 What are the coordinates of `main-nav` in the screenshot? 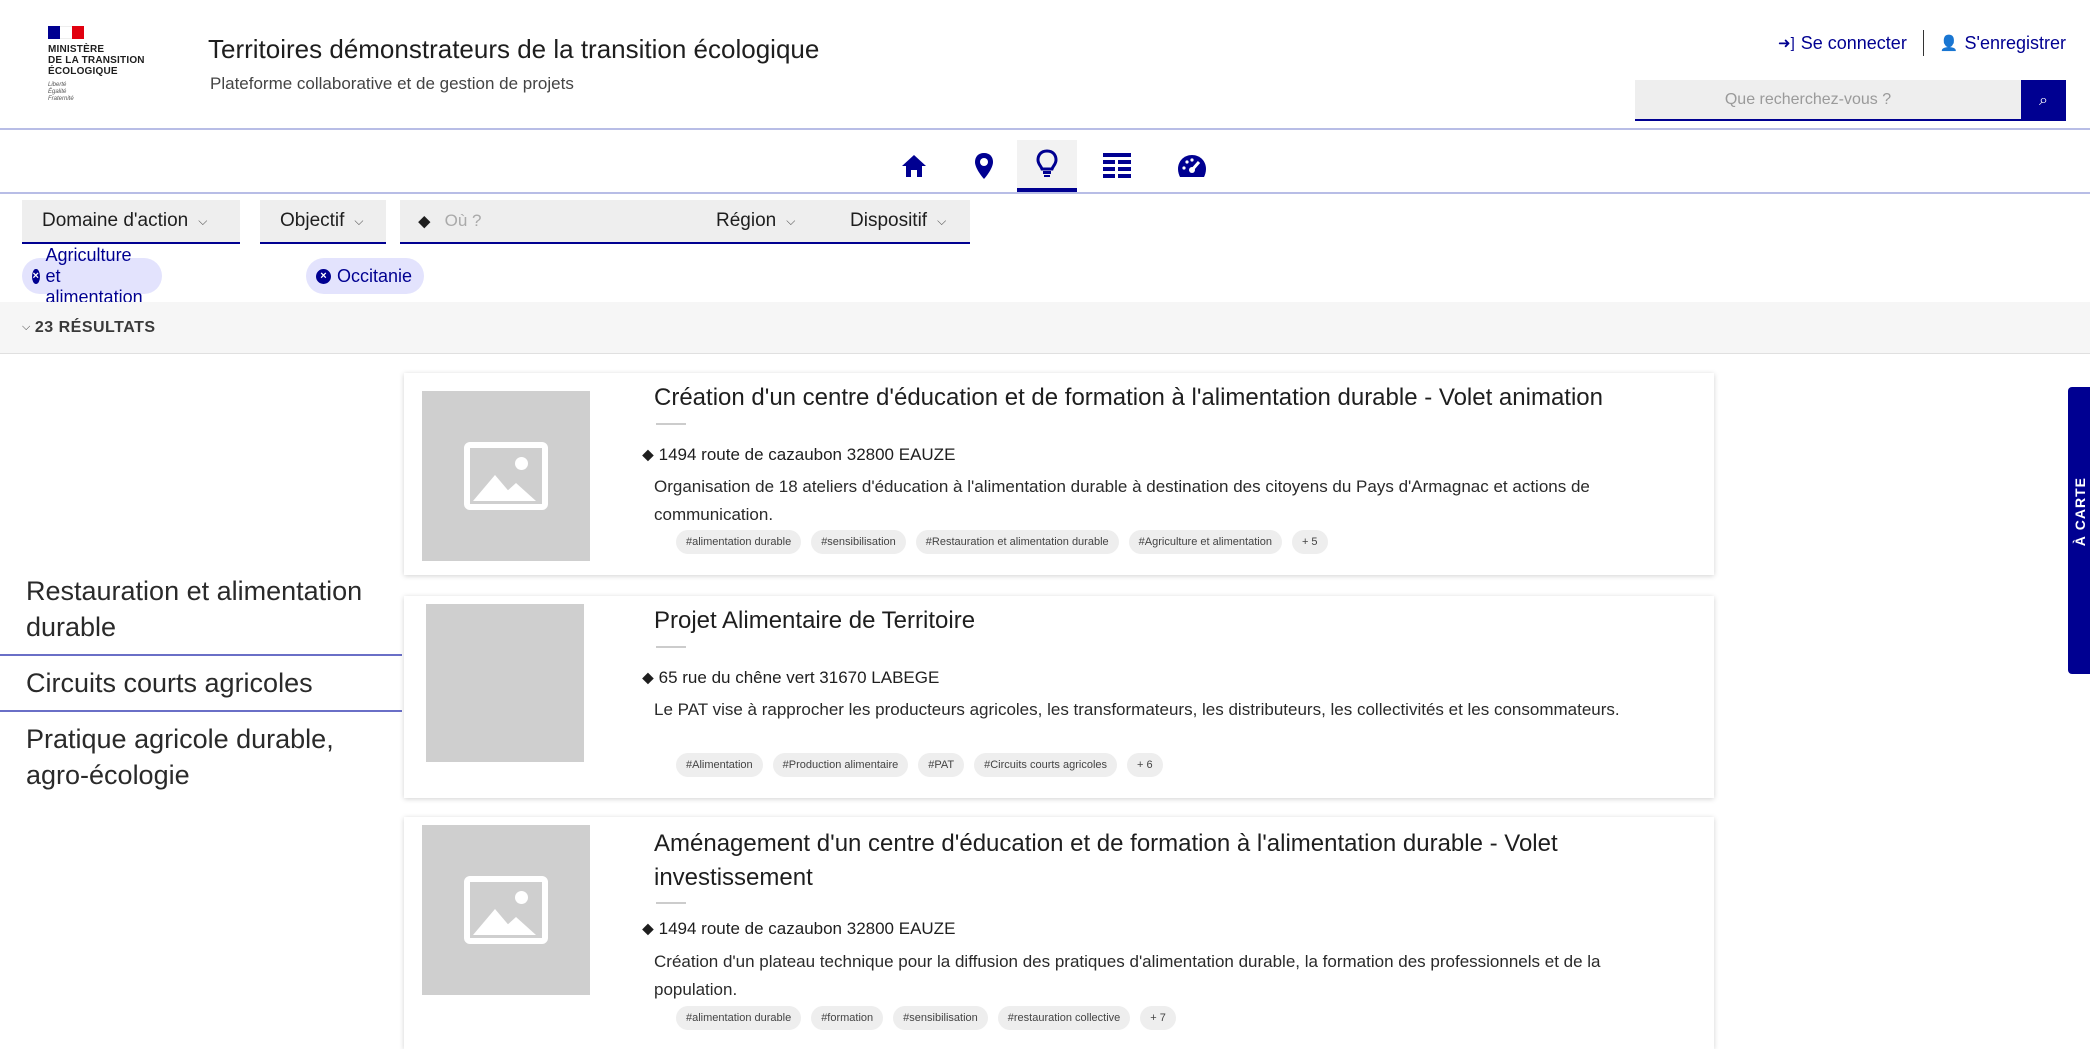 It's located at (1045, 162).